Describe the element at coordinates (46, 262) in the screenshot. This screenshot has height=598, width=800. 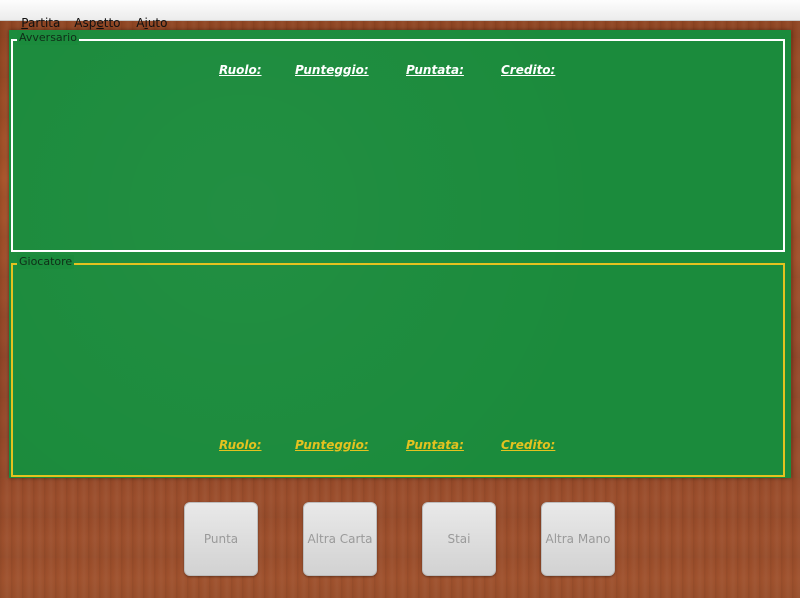
I see `player-panel-title: Giocatore` at that location.